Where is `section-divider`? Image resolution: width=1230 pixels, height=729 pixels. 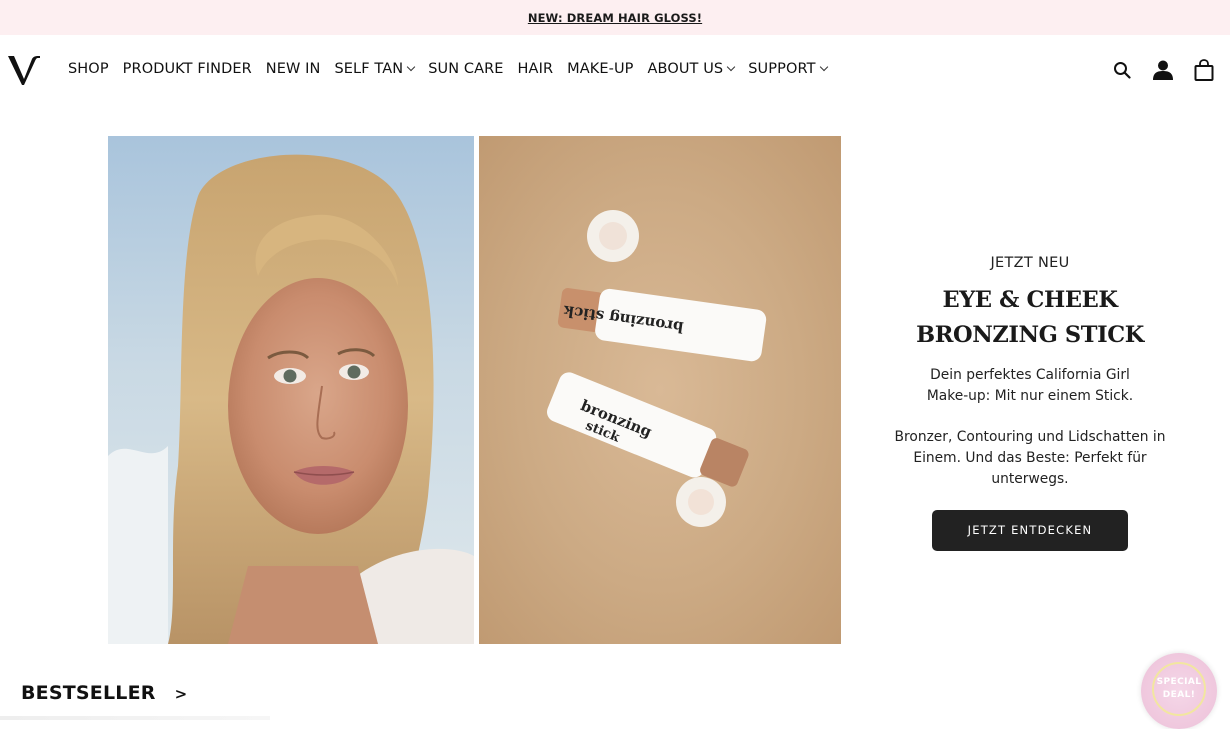 section-divider is located at coordinates (135, 718).